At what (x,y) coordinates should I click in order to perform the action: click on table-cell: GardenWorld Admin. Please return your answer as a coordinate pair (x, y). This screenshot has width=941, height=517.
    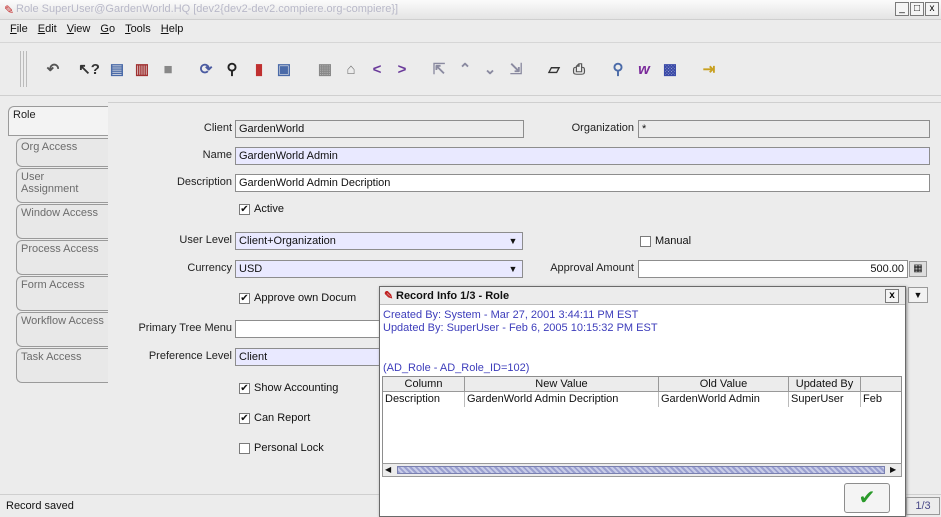
    Looking at the image, I should click on (724, 399).